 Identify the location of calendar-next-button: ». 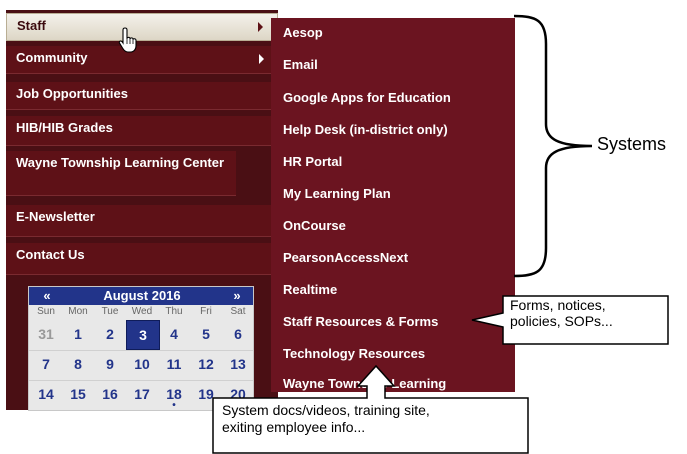
(237, 295).